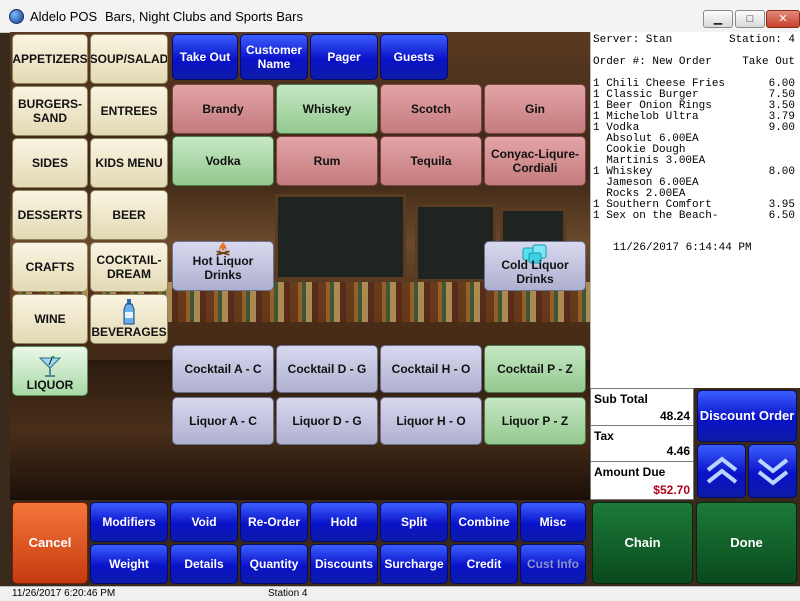  Describe the element at coordinates (274, 522) in the screenshot. I see `re-order-button: Re-Order` at that location.